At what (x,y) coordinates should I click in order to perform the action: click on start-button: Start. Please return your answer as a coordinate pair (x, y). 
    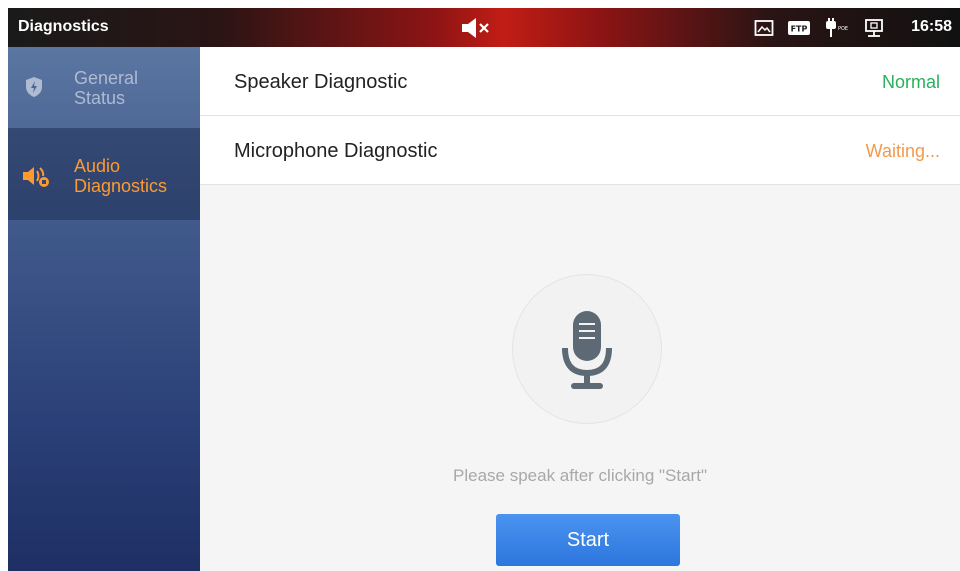
    Looking at the image, I should click on (588, 540).